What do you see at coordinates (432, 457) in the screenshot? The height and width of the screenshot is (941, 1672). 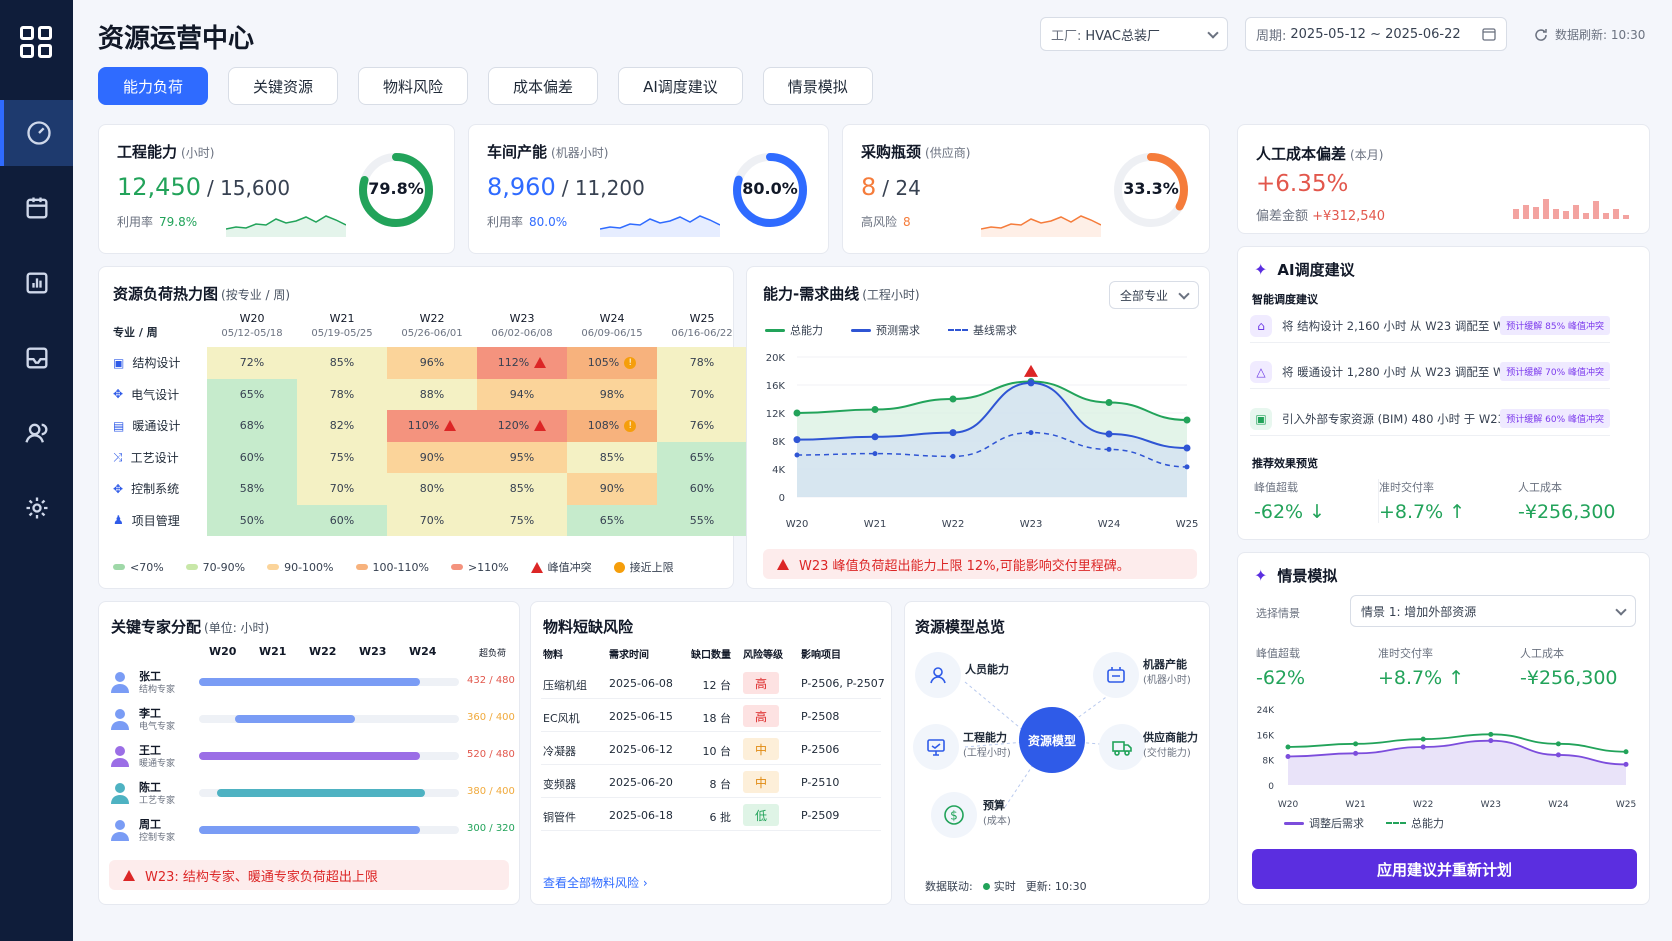 I see `heatmap-cell: 90%` at bounding box center [432, 457].